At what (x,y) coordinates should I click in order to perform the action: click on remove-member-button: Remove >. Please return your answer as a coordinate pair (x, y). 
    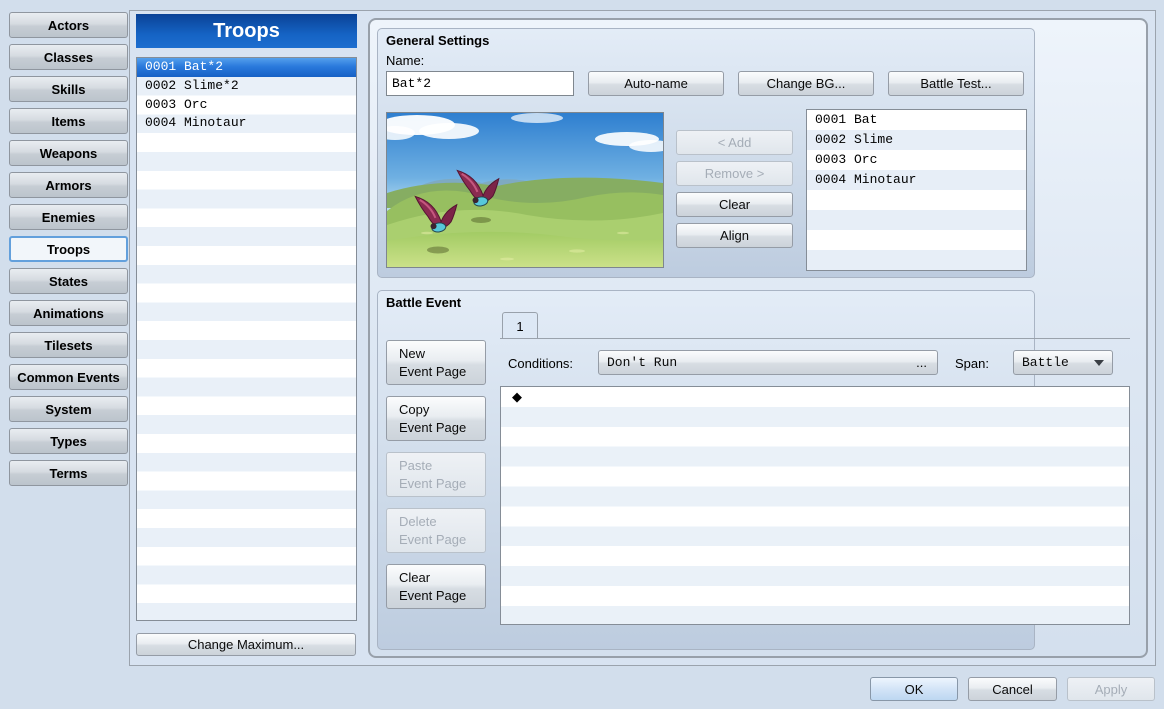
    Looking at the image, I should click on (734, 173).